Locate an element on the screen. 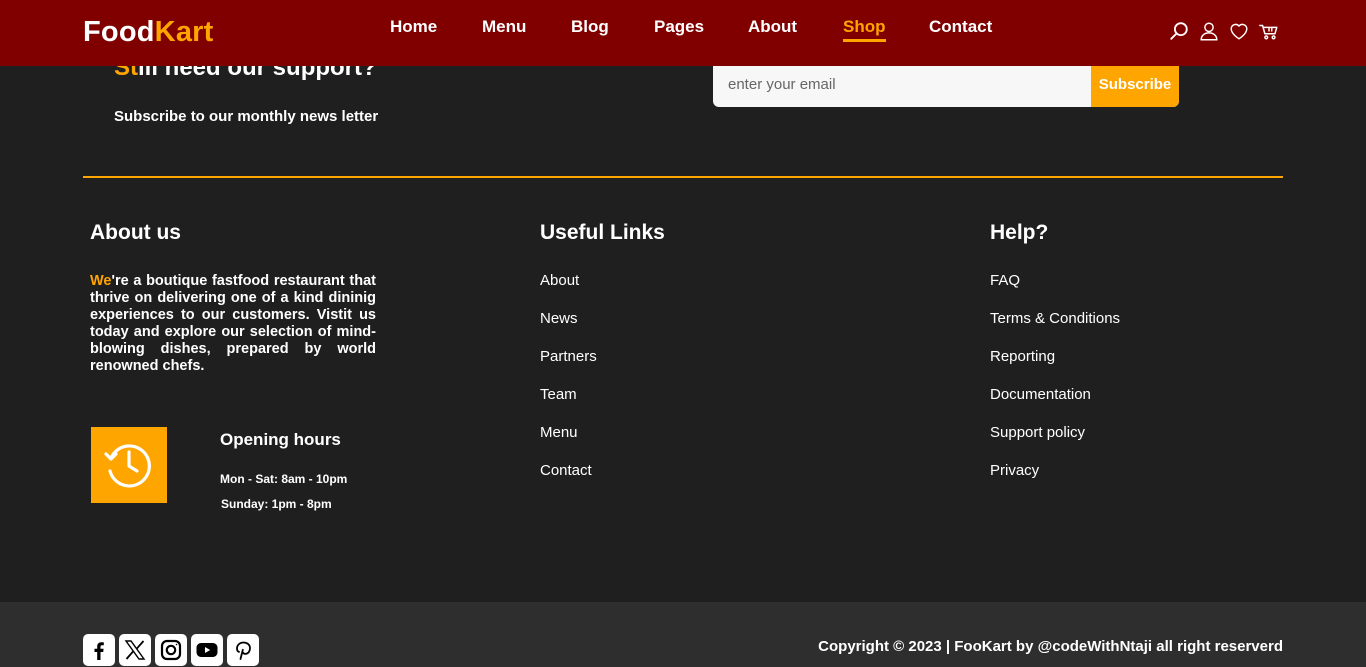  useful-links-list: About News Partners Team Menu Contact is located at coordinates (568, 386).